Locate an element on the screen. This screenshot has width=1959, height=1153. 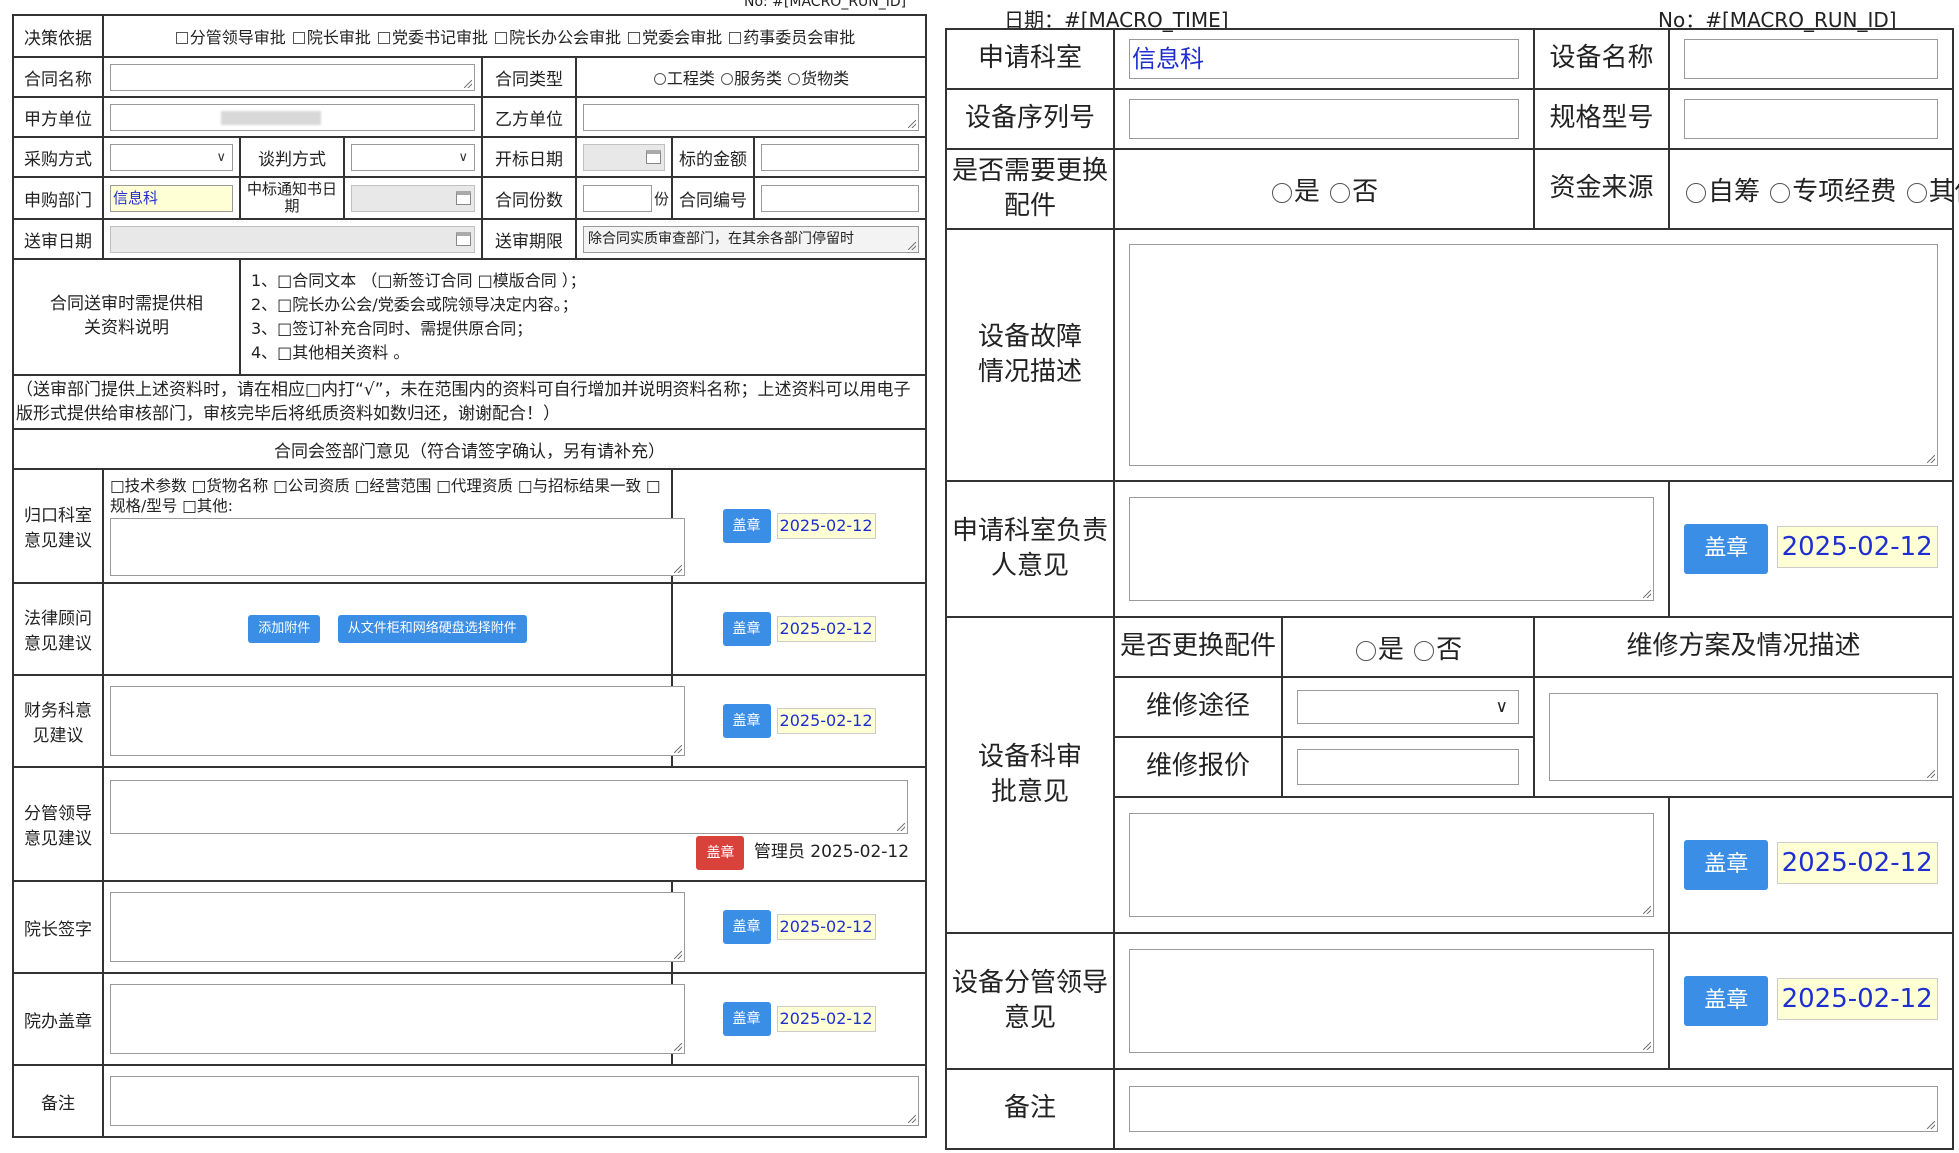
negotiation-method-select: ∨ is located at coordinates (413, 157).